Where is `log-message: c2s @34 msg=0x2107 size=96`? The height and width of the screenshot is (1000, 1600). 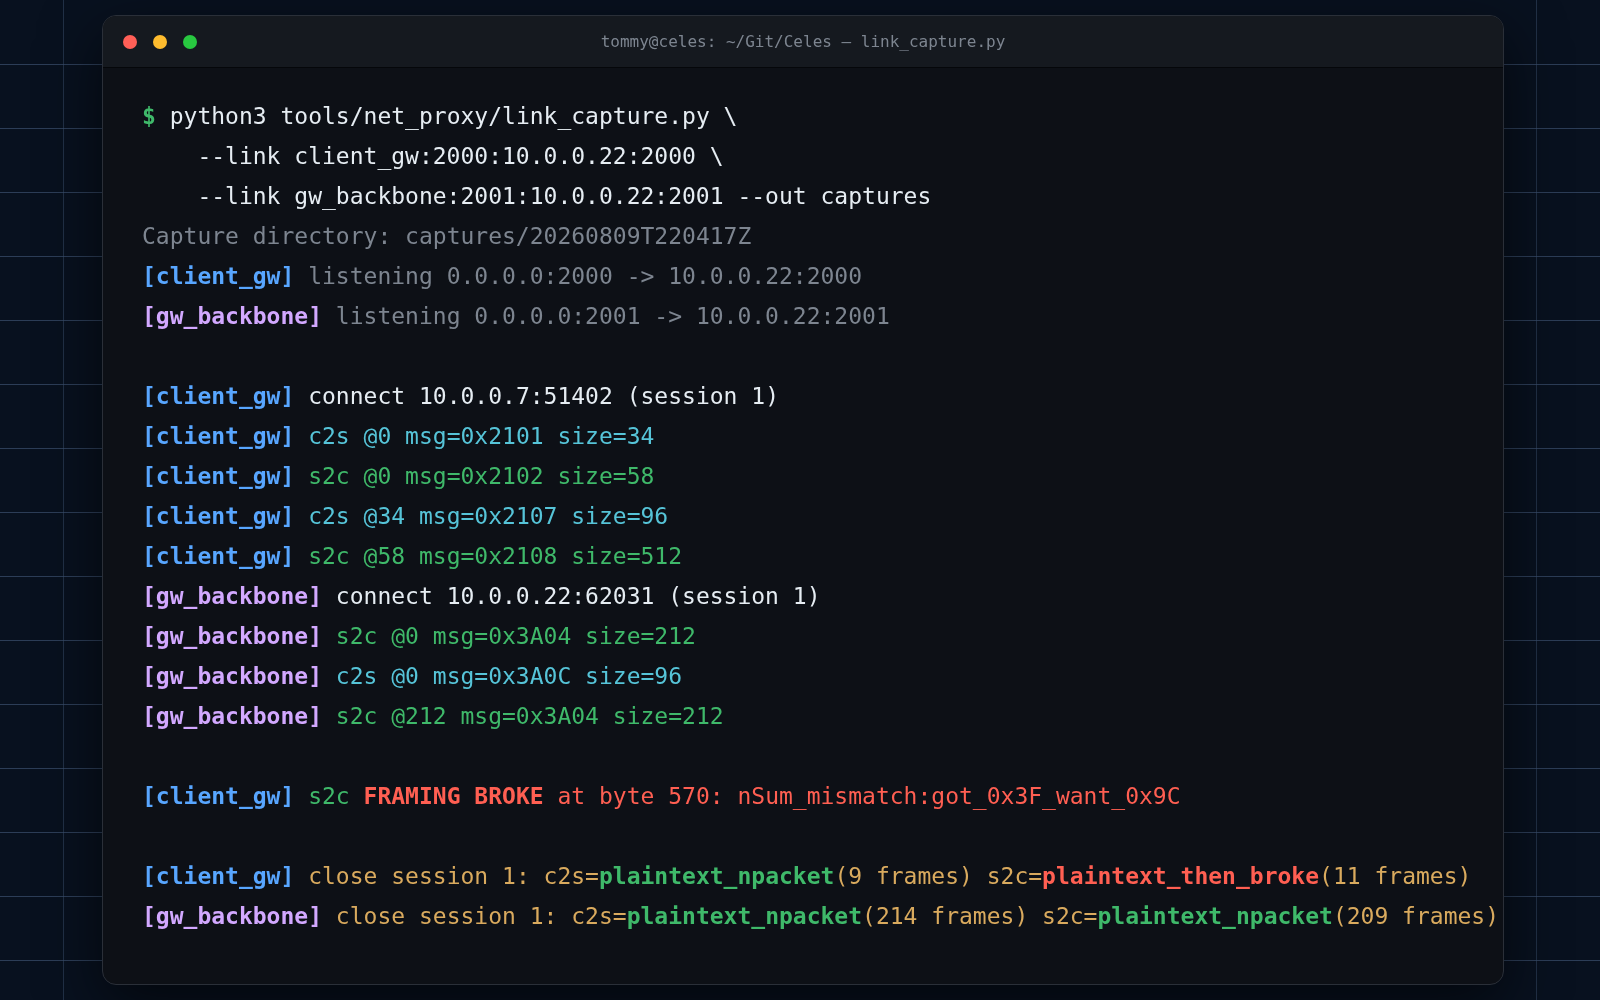
log-message: c2s @34 msg=0x2107 size=96 is located at coordinates (488, 516).